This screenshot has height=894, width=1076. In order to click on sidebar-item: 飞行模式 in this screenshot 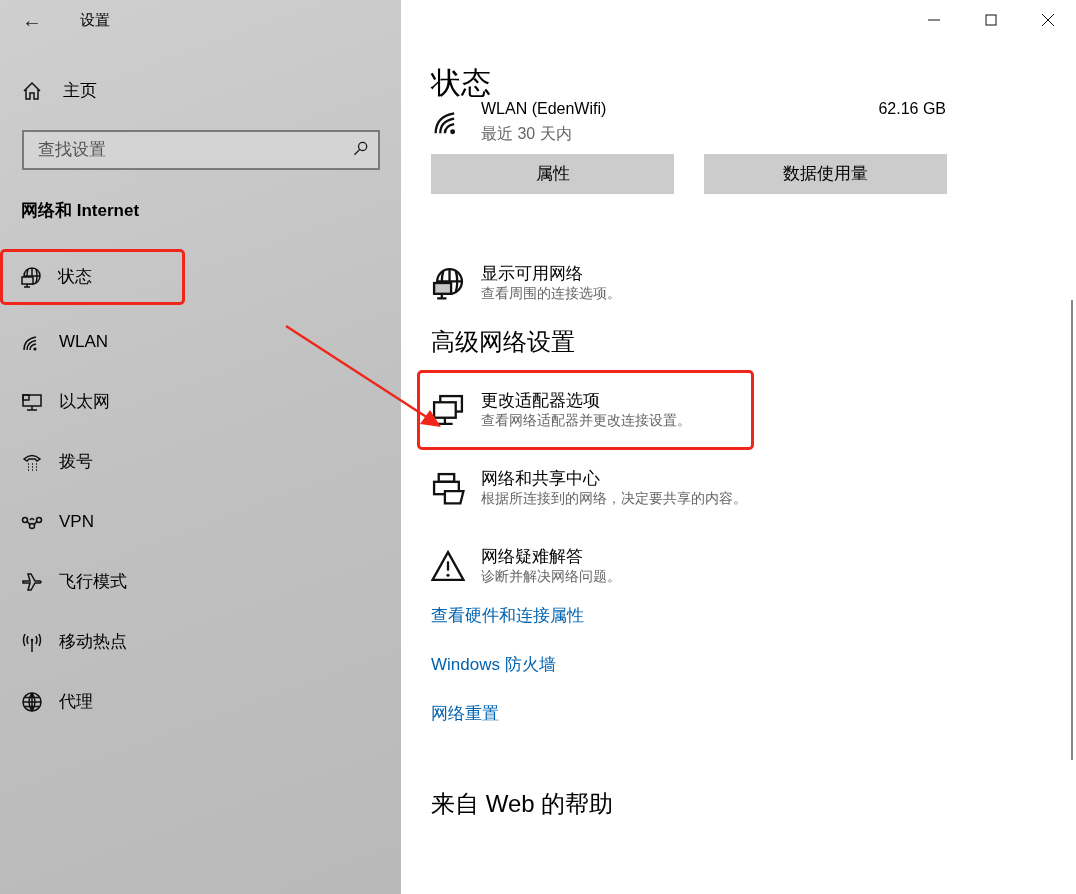, I will do `click(190, 582)`.